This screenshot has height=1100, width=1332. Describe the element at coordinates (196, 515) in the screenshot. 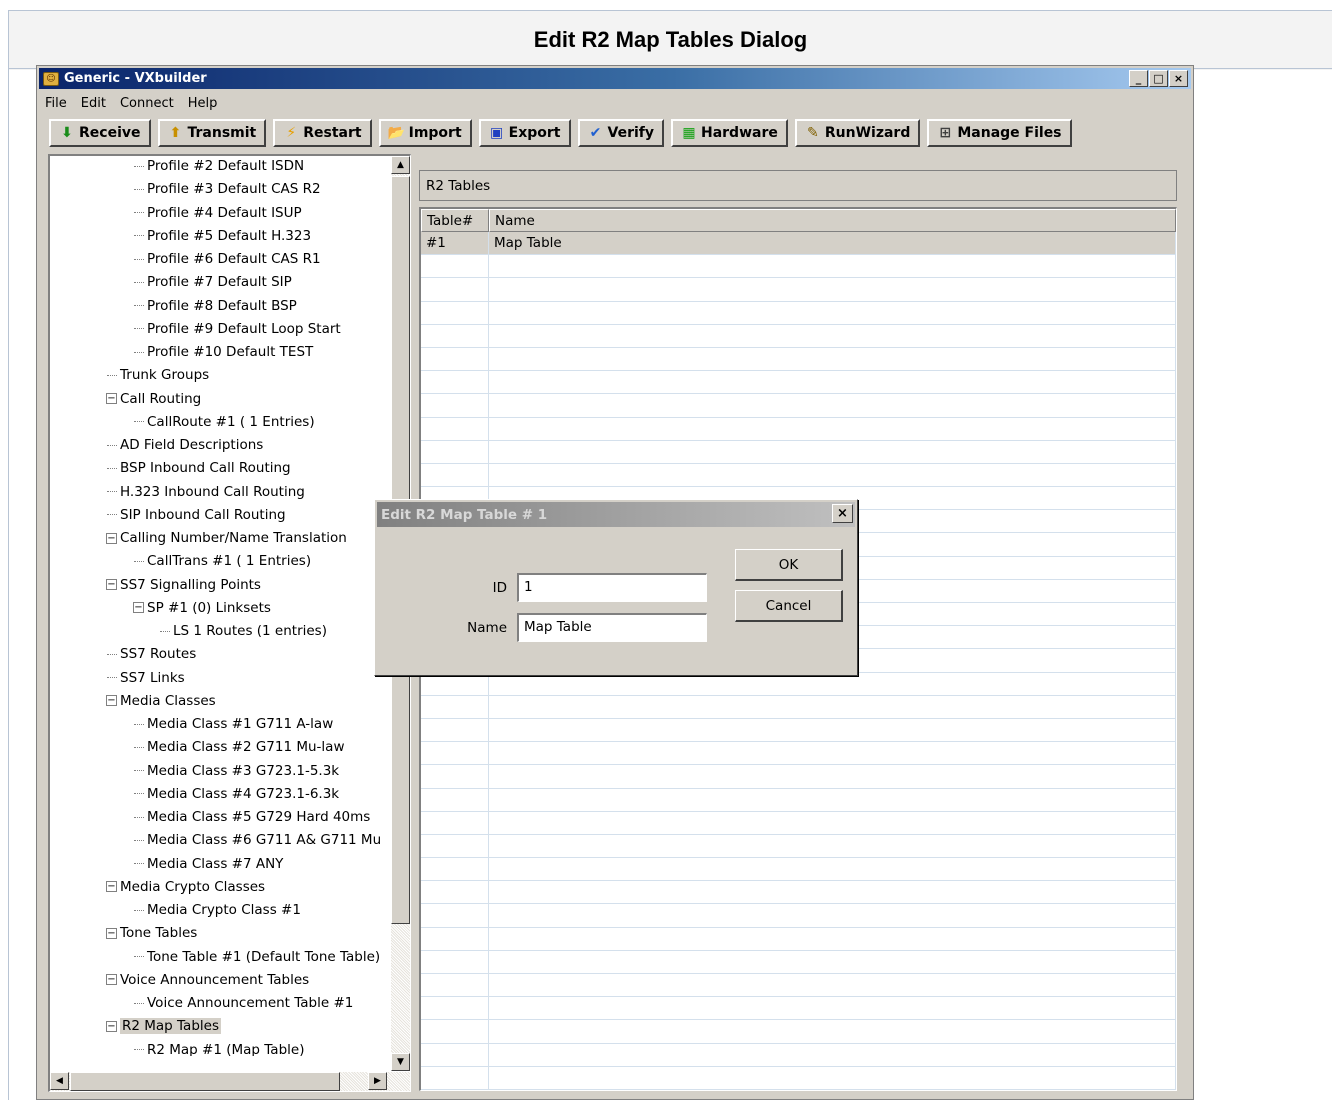

I see `tree-item: SIP Inbound Call Routing` at that location.